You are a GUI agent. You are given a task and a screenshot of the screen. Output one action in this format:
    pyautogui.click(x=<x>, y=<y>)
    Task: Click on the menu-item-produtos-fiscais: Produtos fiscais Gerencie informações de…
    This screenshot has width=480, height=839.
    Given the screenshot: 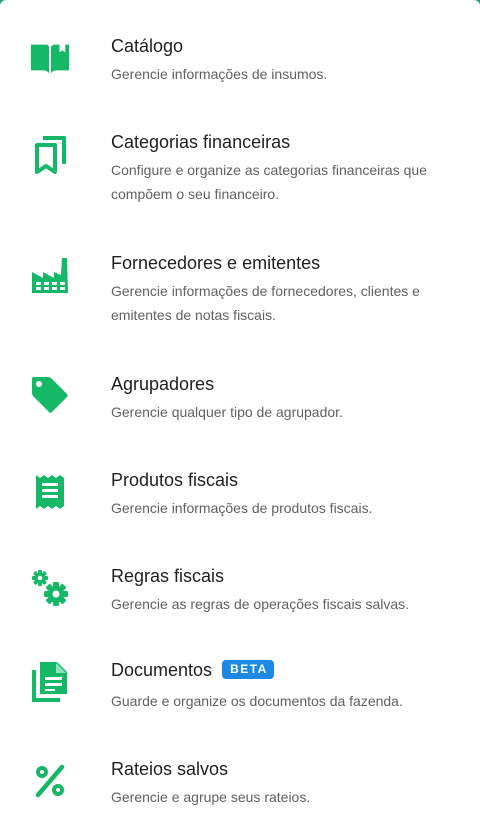 What is the action you would take?
    pyautogui.click(x=240, y=498)
    